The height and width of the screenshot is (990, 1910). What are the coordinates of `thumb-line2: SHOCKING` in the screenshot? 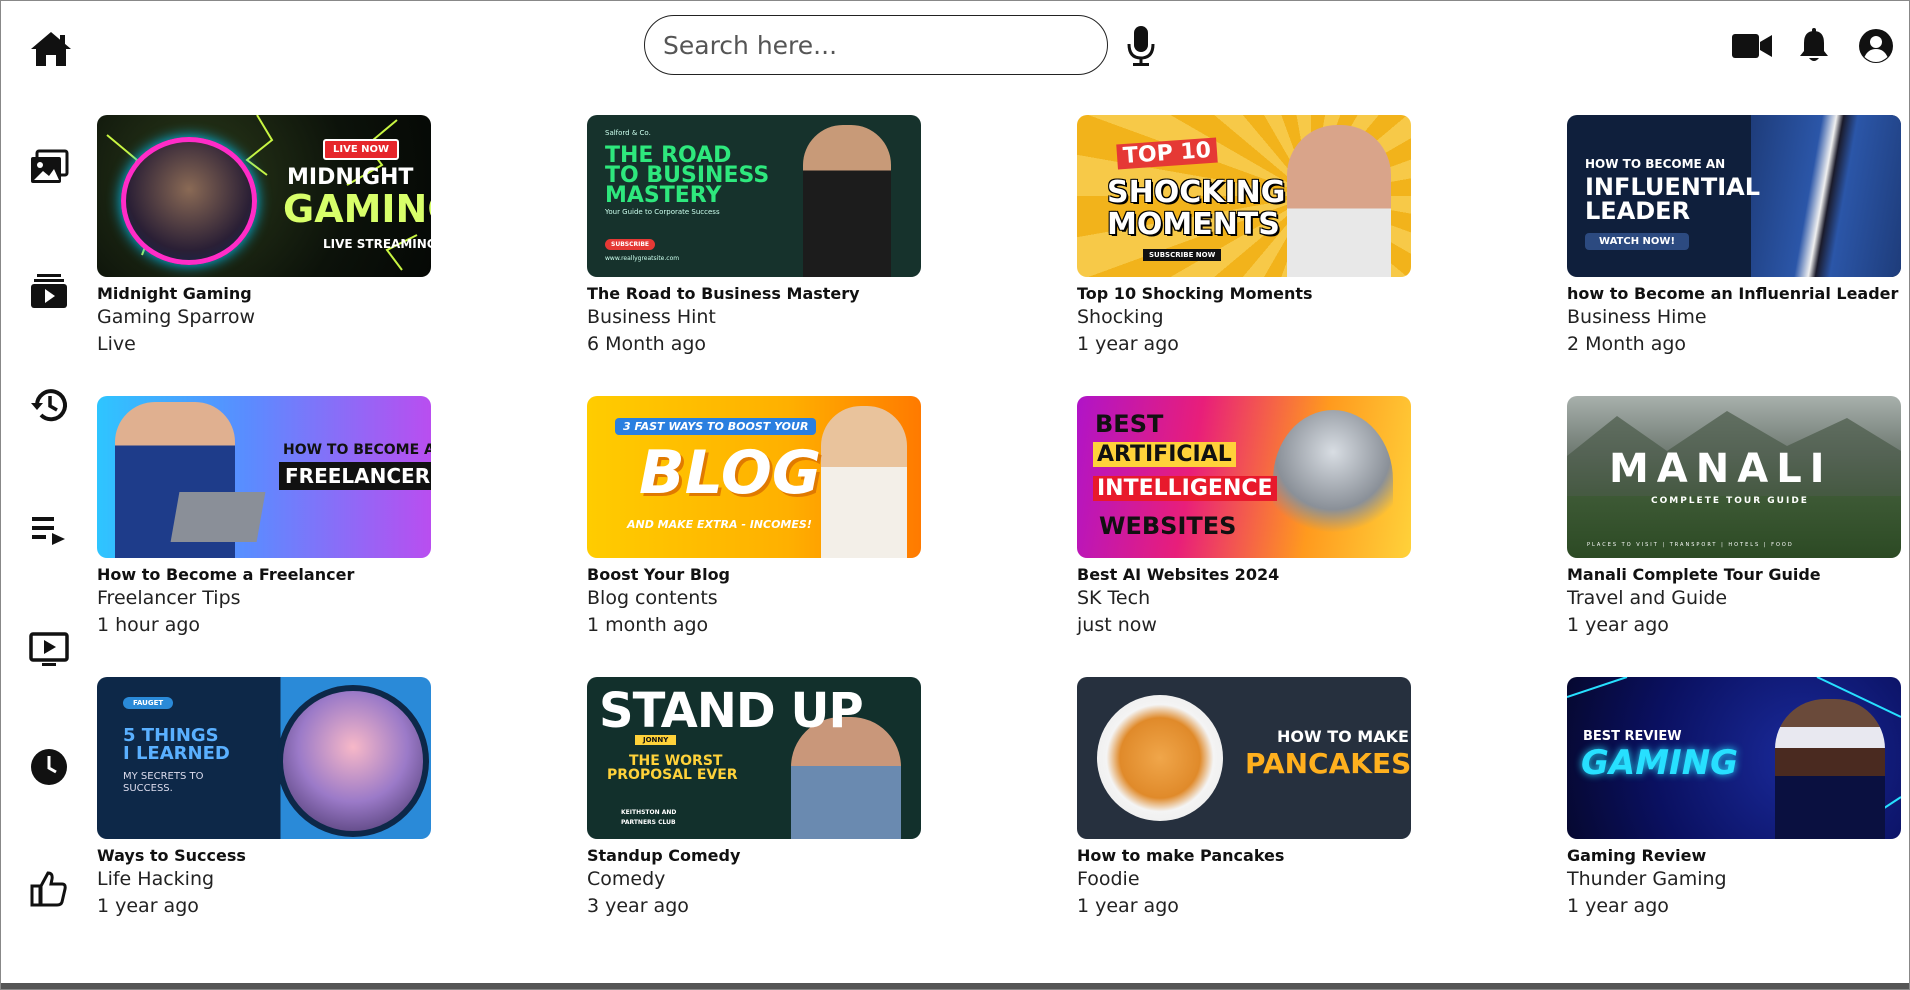 It's located at (1196, 192).